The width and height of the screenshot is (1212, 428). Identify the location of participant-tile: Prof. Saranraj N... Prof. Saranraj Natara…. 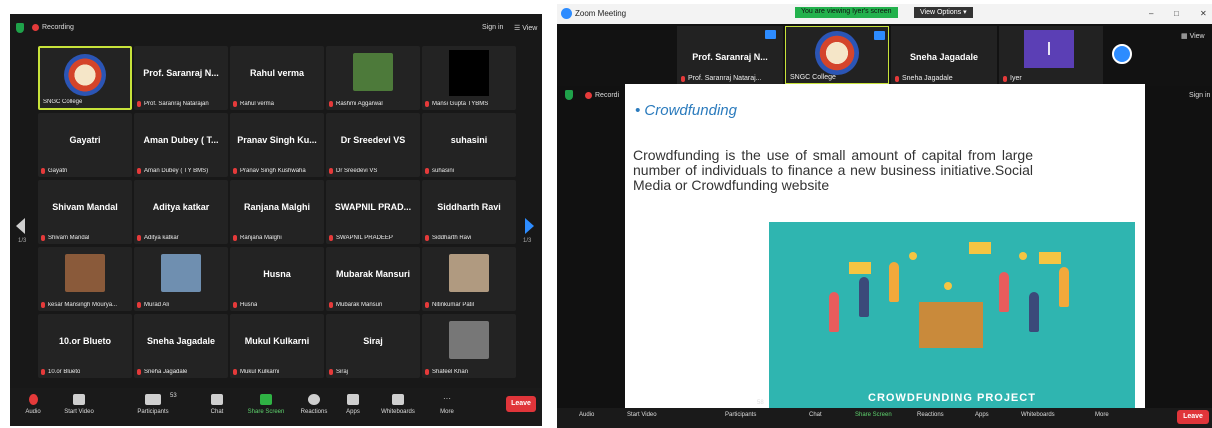
(181, 78).